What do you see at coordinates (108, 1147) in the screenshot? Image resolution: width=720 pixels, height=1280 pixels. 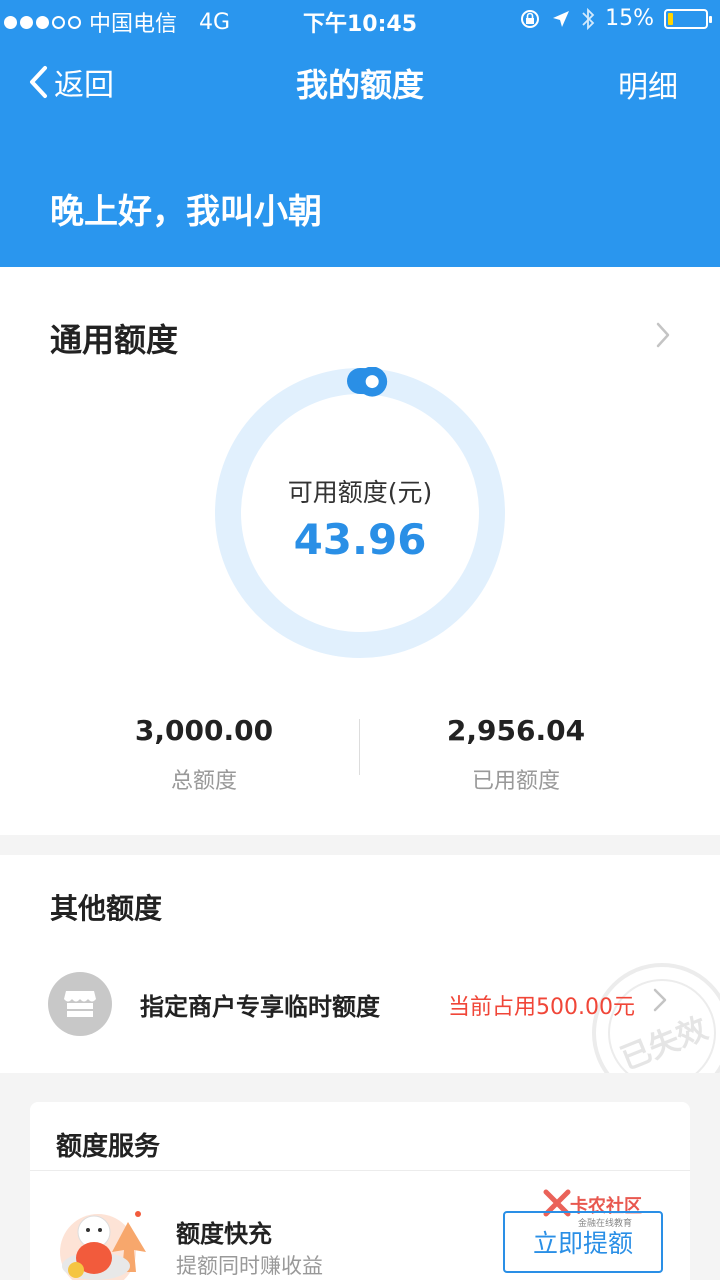 I see `quota-services-title: 额度服务` at bounding box center [108, 1147].